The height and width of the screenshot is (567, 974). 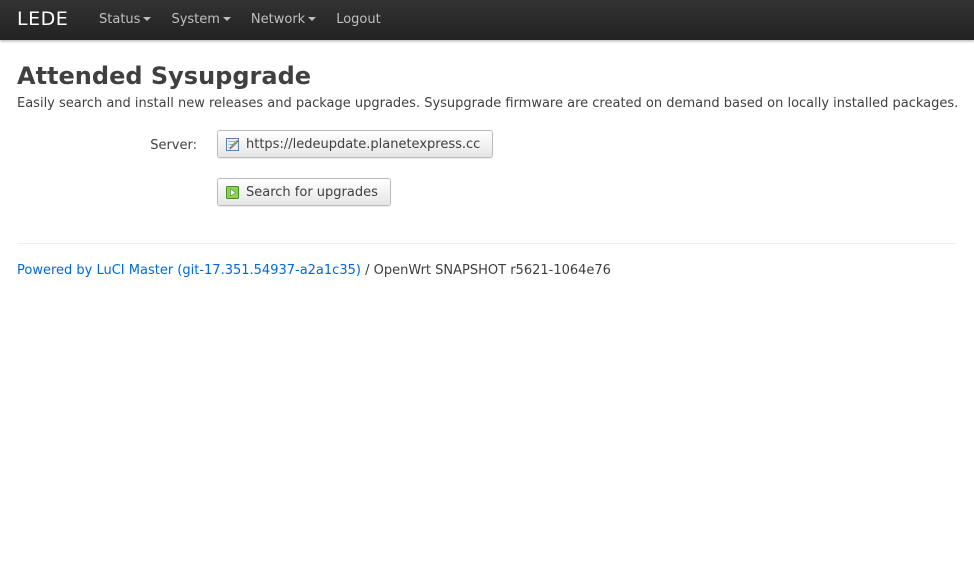 What do you see at coordinates (278, 19) in the screenshot?
I see `nav-network-label: Network` at bounding box center [278, 19].